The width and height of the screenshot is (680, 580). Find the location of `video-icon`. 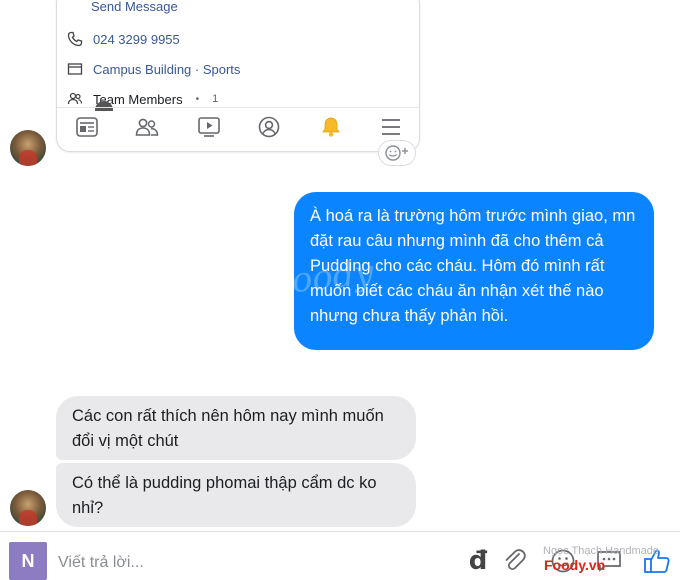

video-icon is located at coordinates (209, 127).